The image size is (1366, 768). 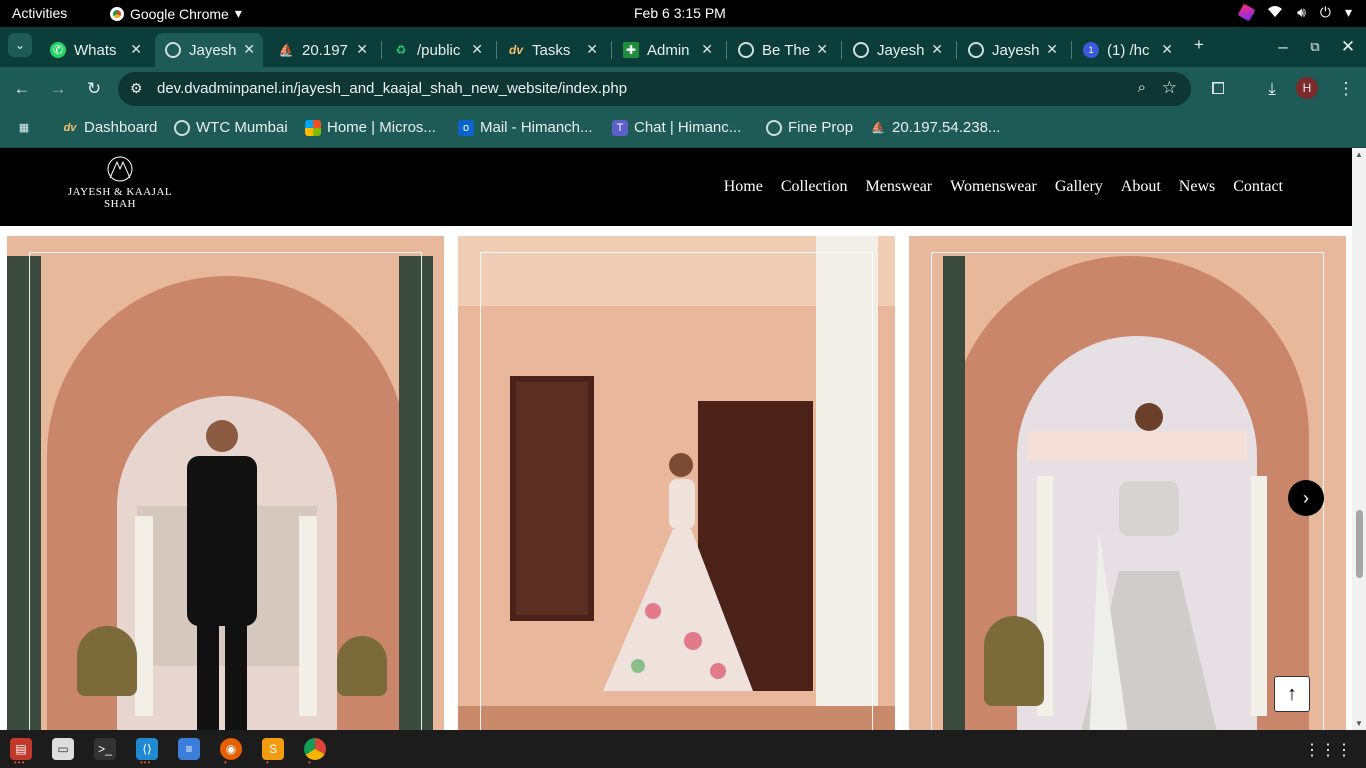 What do you see at coordinates (58, 50) in the screenshot?
I see `whatsapp-icon: ✆` at bounding box center [58, 50].